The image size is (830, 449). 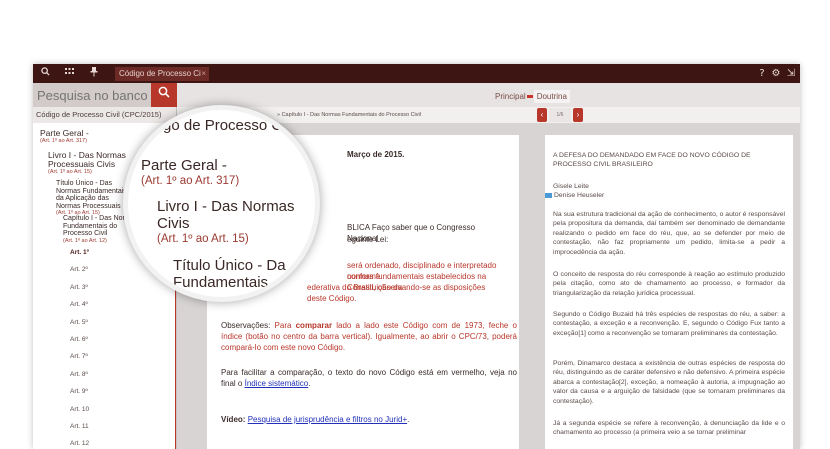 I want to click on pin-icon, so click(x=94, y=74).